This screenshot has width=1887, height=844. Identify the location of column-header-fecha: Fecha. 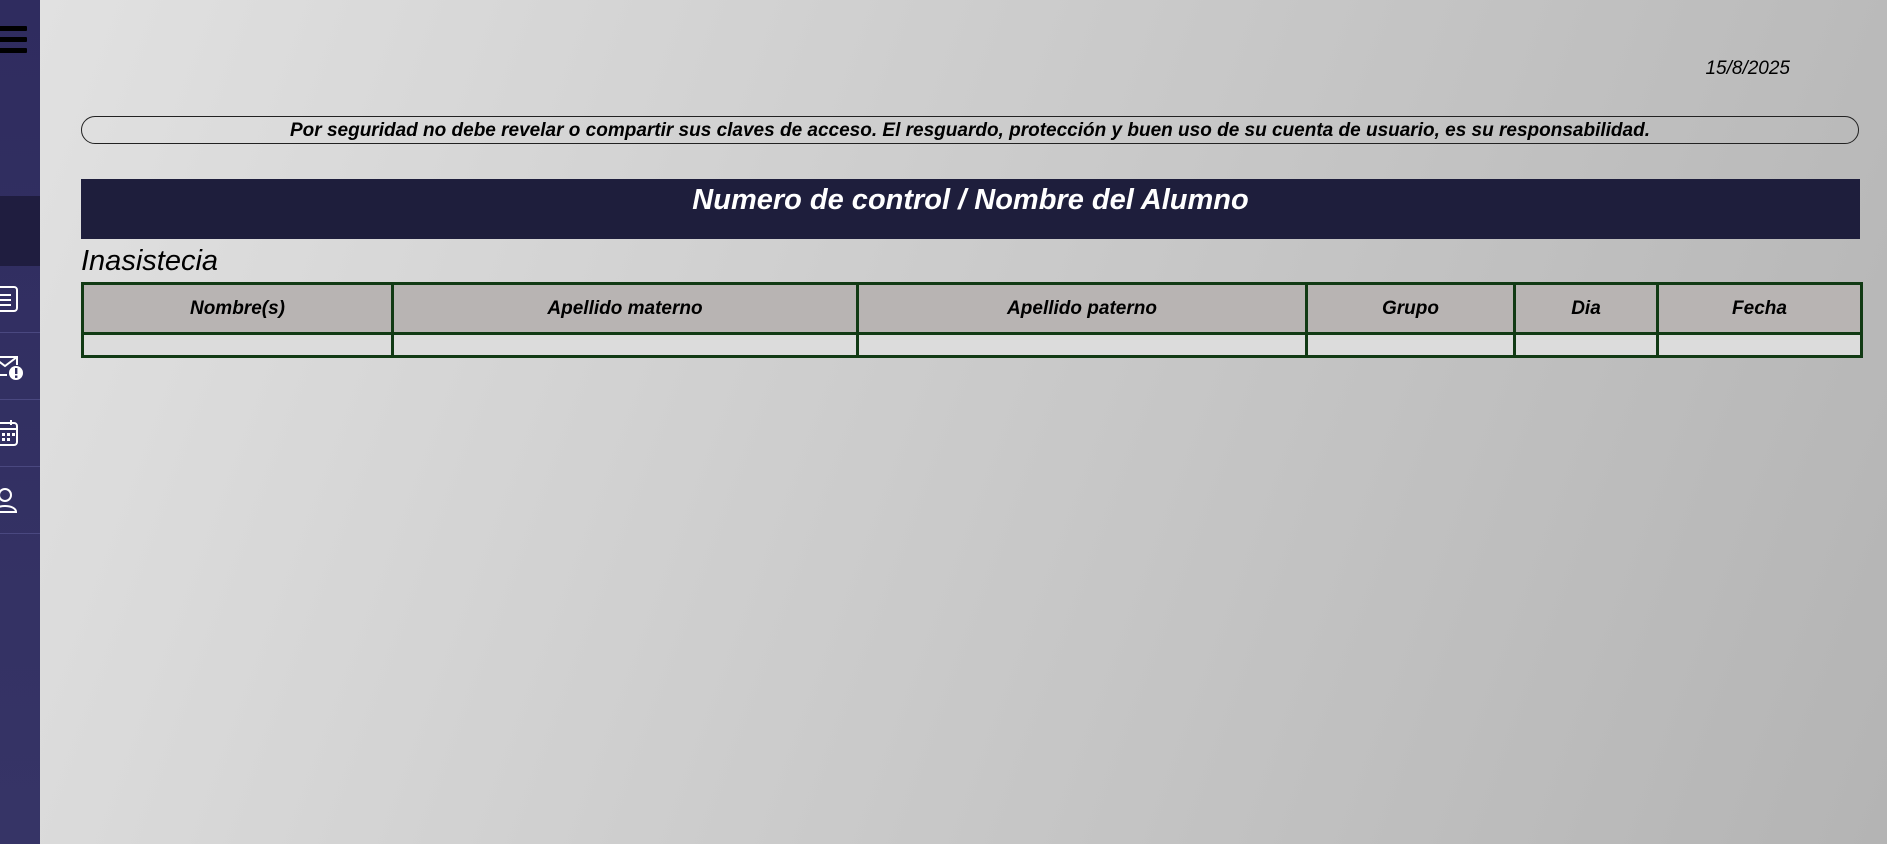
(1759, 308).